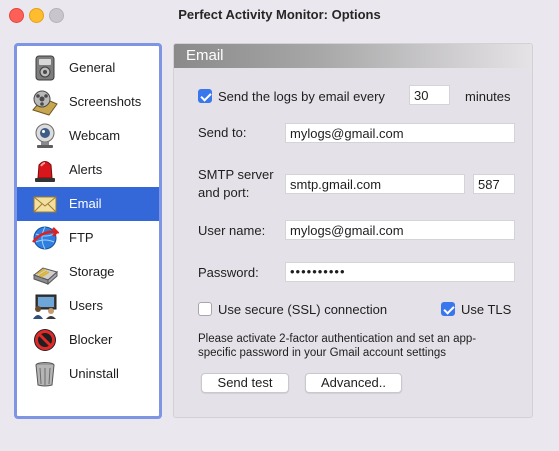 This screenshot has height=451, width=559. I want to click on envelope-icon, so click(45, 204).